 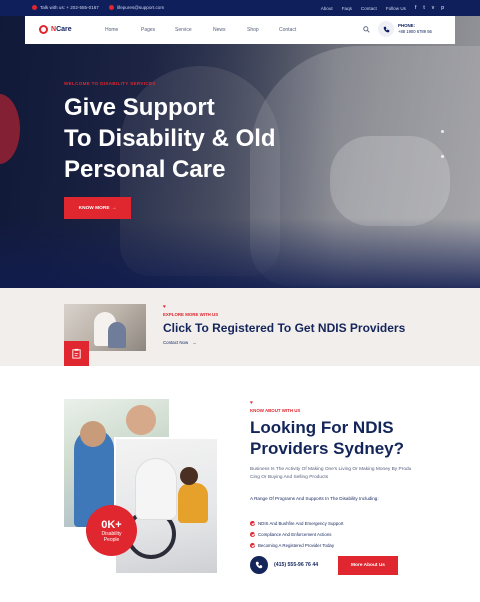 I want to click on topbar-follow-label: Follow Us, so click(x=395, y=8).